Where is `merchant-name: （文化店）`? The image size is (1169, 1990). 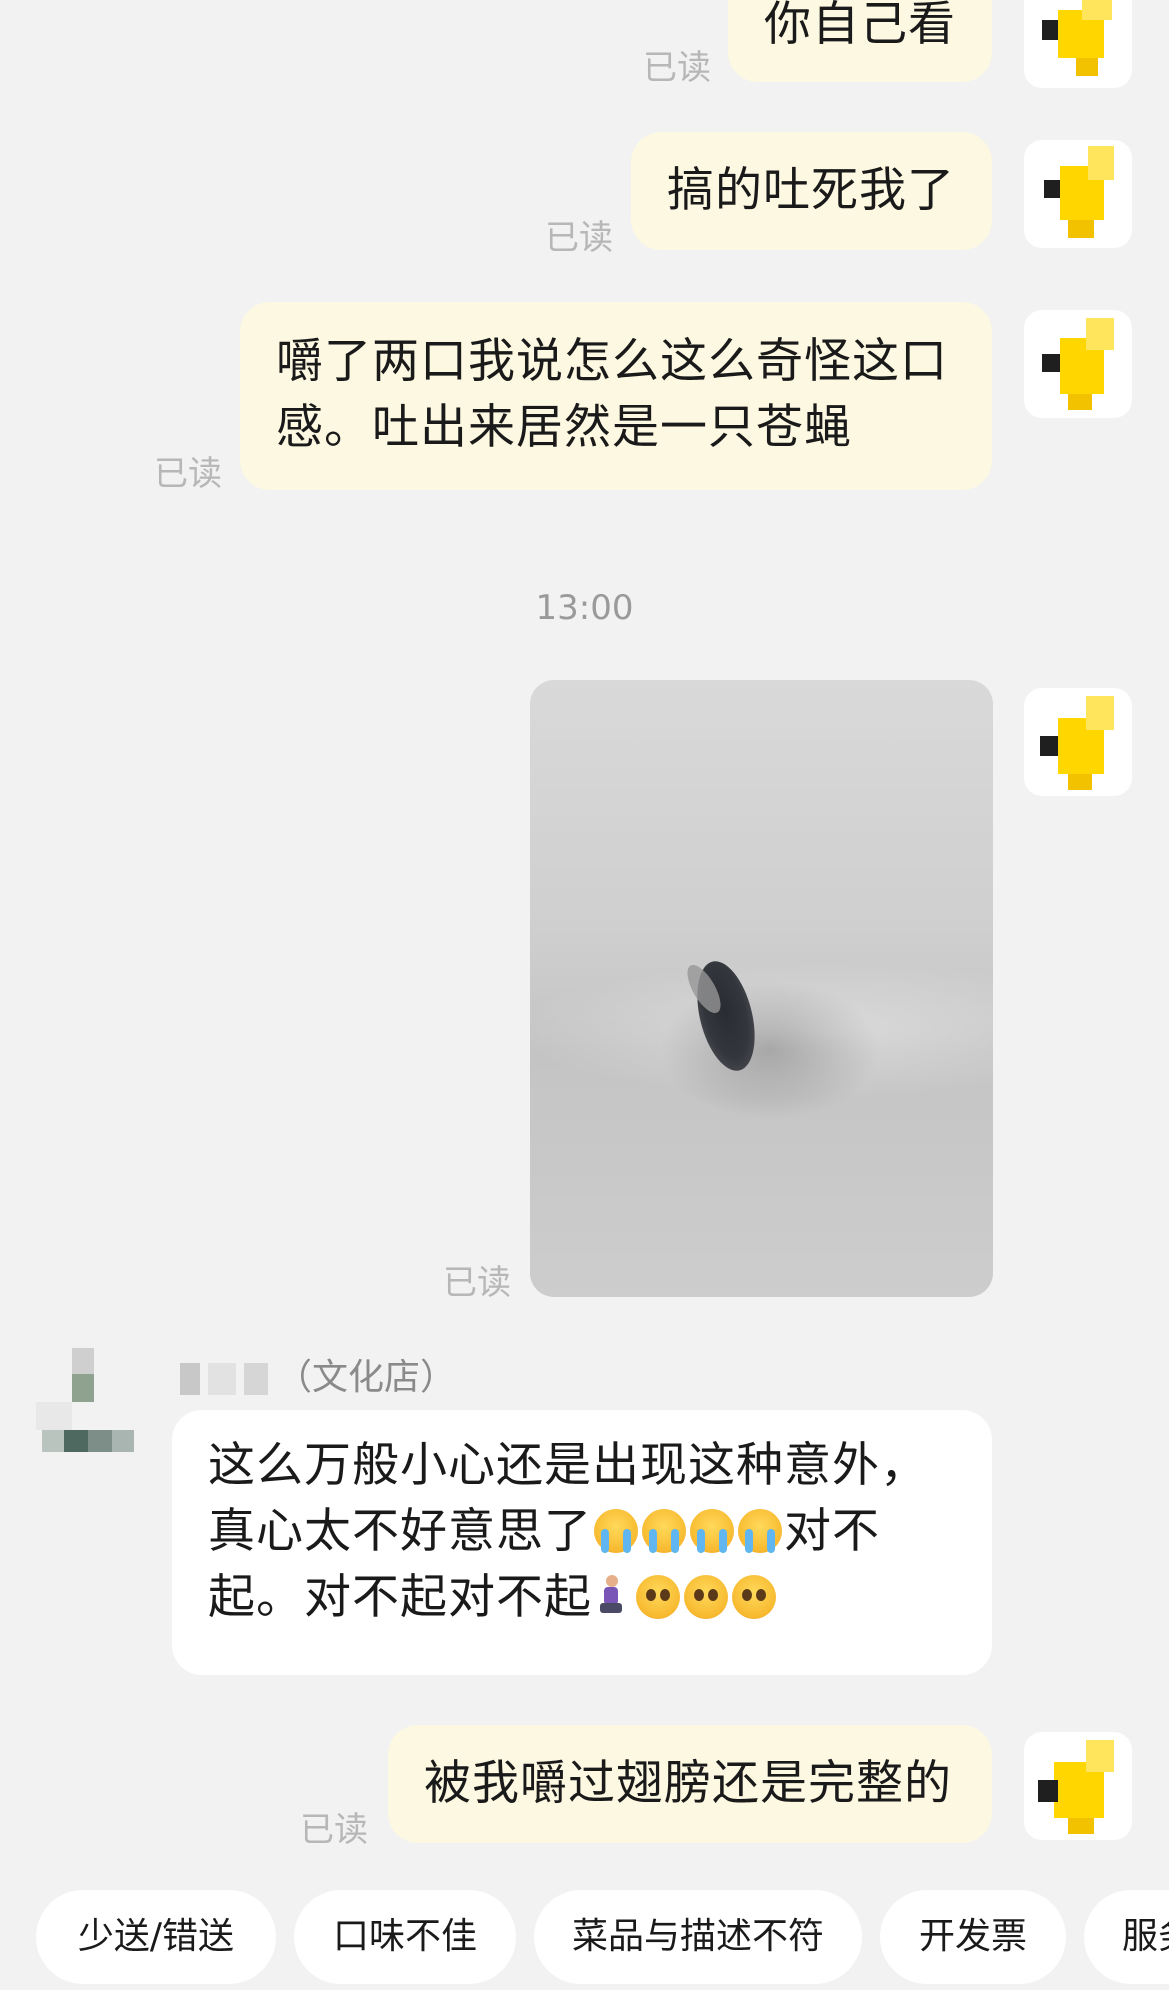
merchant-name: （文化店） is located at coordinates (318, 1374).